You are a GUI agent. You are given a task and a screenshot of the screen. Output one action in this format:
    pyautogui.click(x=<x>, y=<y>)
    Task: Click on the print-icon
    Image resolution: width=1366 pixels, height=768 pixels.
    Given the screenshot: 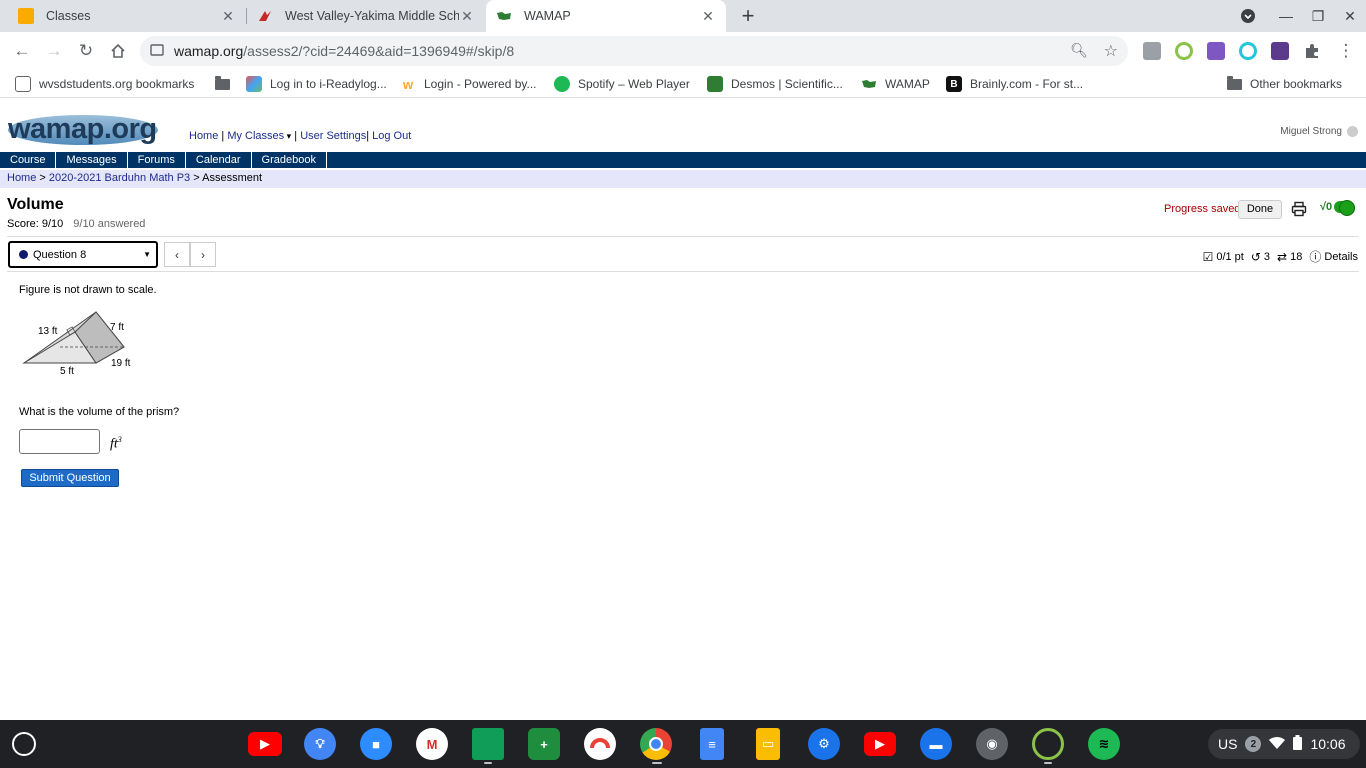 What is the action you would take?
    pyautogui.click(x=1299, y=209)
    